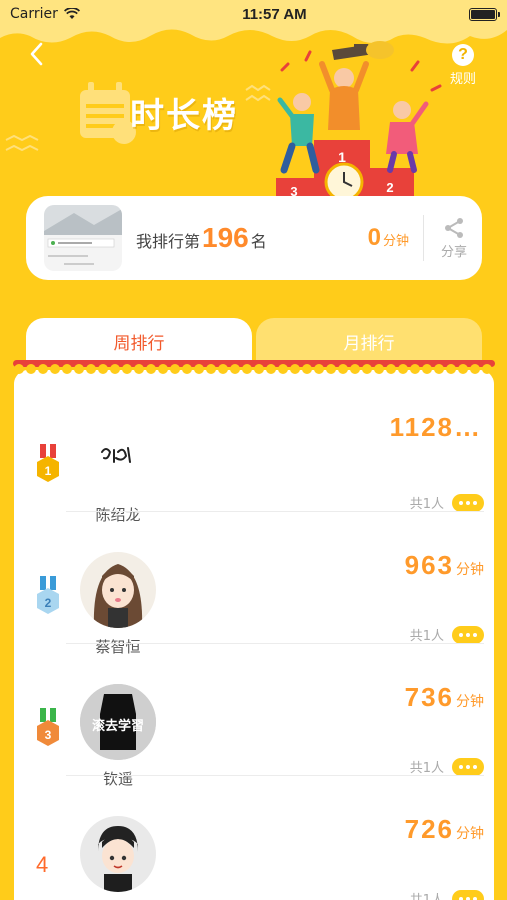  I want to click on duration-value: 736, so click(429, 697).